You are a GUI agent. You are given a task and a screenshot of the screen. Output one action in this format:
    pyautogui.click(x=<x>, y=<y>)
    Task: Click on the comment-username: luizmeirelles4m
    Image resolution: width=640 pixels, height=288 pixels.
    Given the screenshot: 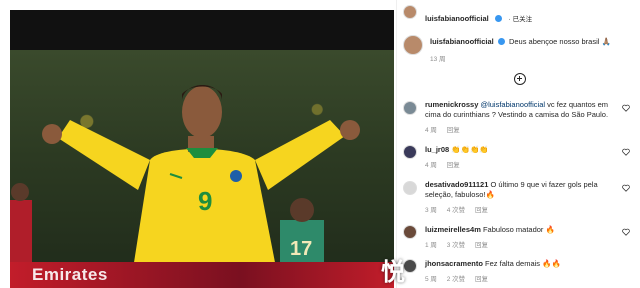 What is the action you would take?
    pyautogui.click(x=453, y=229)
    